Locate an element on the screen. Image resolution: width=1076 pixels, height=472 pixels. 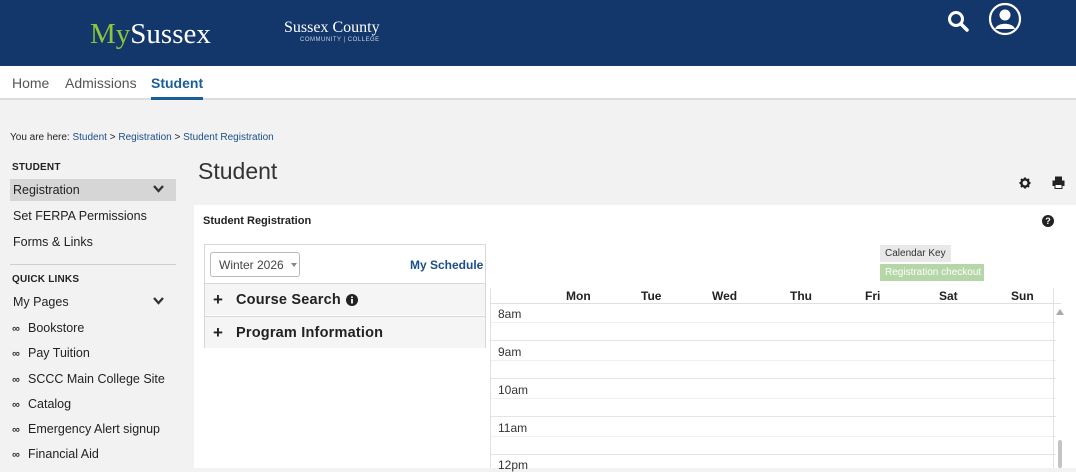
sidebar-item-label: Registration is located at coordinates (46, 190).